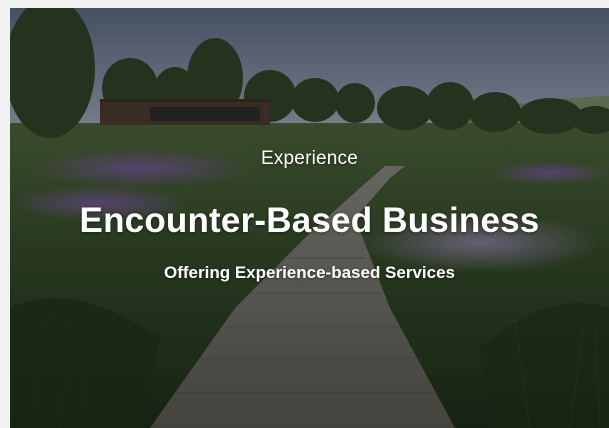 The width and height of the screenshot is (609, 428). Describe the element at coordinates (309, 272) in the screenshot. I see `hero-subtitle: Offering Experience-based Services` at that location.